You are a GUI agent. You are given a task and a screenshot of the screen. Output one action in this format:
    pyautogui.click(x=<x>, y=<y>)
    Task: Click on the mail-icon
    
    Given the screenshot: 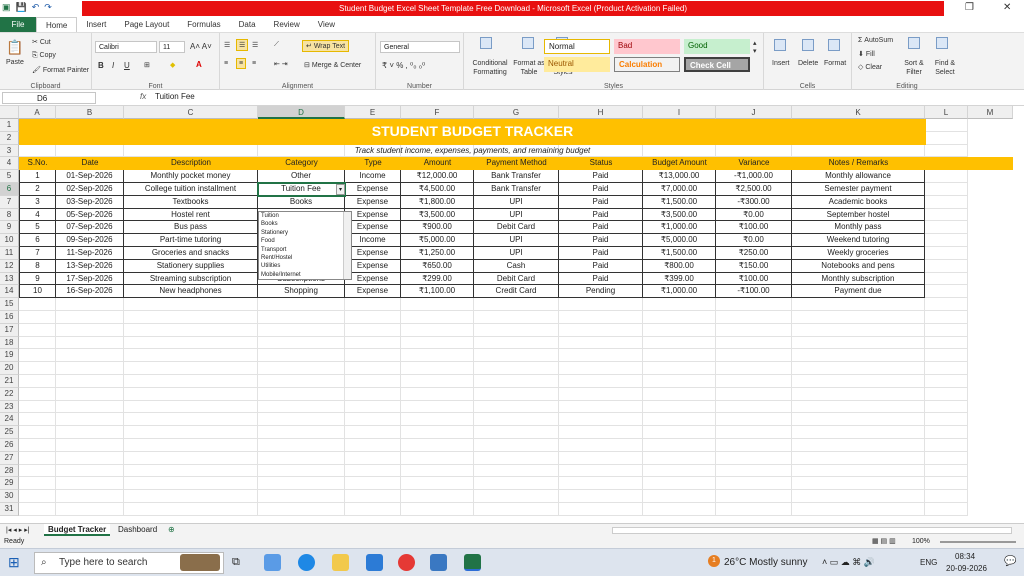 What is the action you would take?
    pyautogui.click(x=374, y=562)
    